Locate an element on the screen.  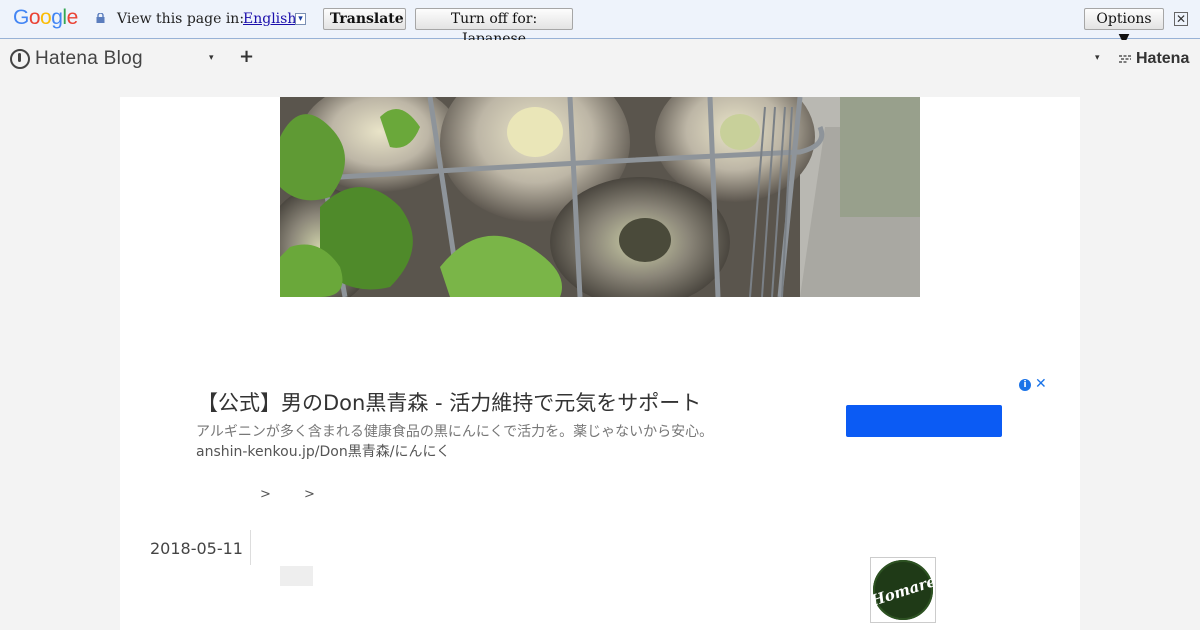
blog-service-title: Hatena Blog is located at coordinates (89, 59).